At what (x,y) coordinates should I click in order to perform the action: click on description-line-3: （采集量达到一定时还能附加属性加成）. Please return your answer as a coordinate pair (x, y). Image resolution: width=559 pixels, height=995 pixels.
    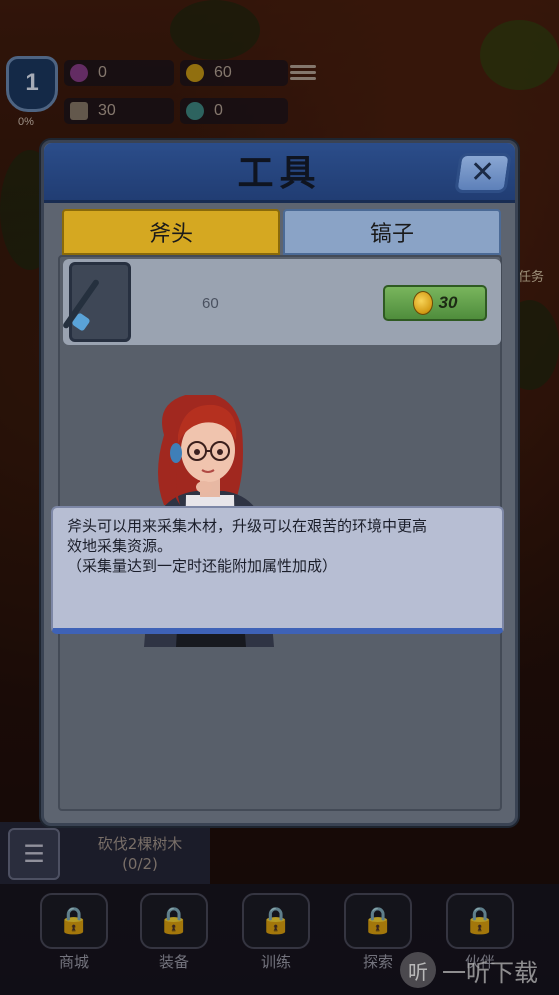
    Looking at the image, I should click on (202, 566).